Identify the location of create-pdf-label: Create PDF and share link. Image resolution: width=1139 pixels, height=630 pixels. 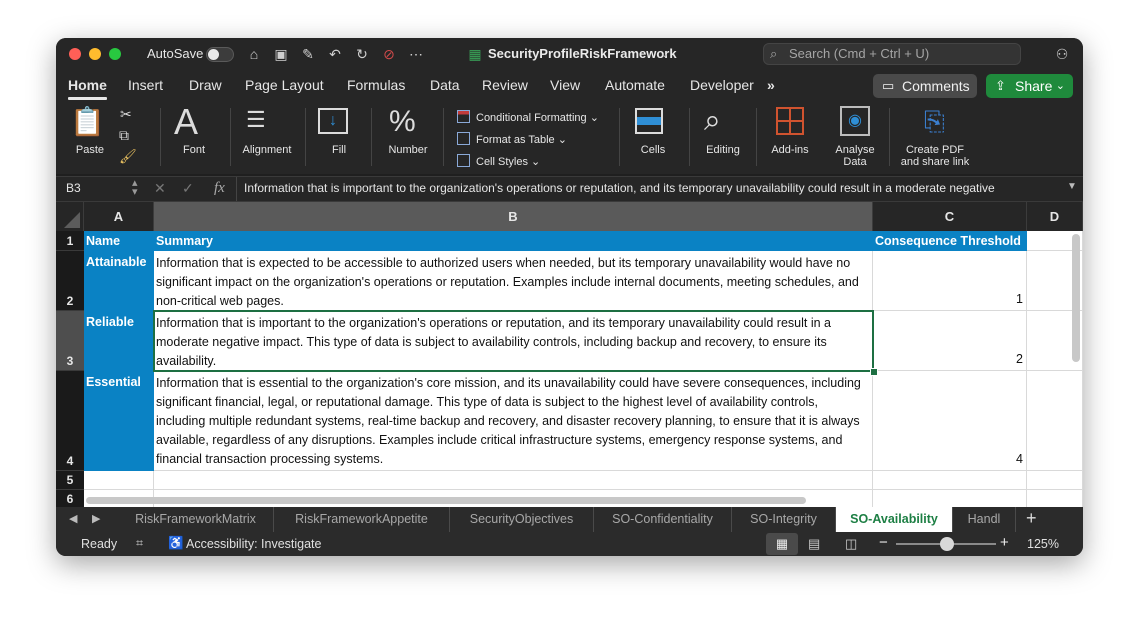
(935, 156).